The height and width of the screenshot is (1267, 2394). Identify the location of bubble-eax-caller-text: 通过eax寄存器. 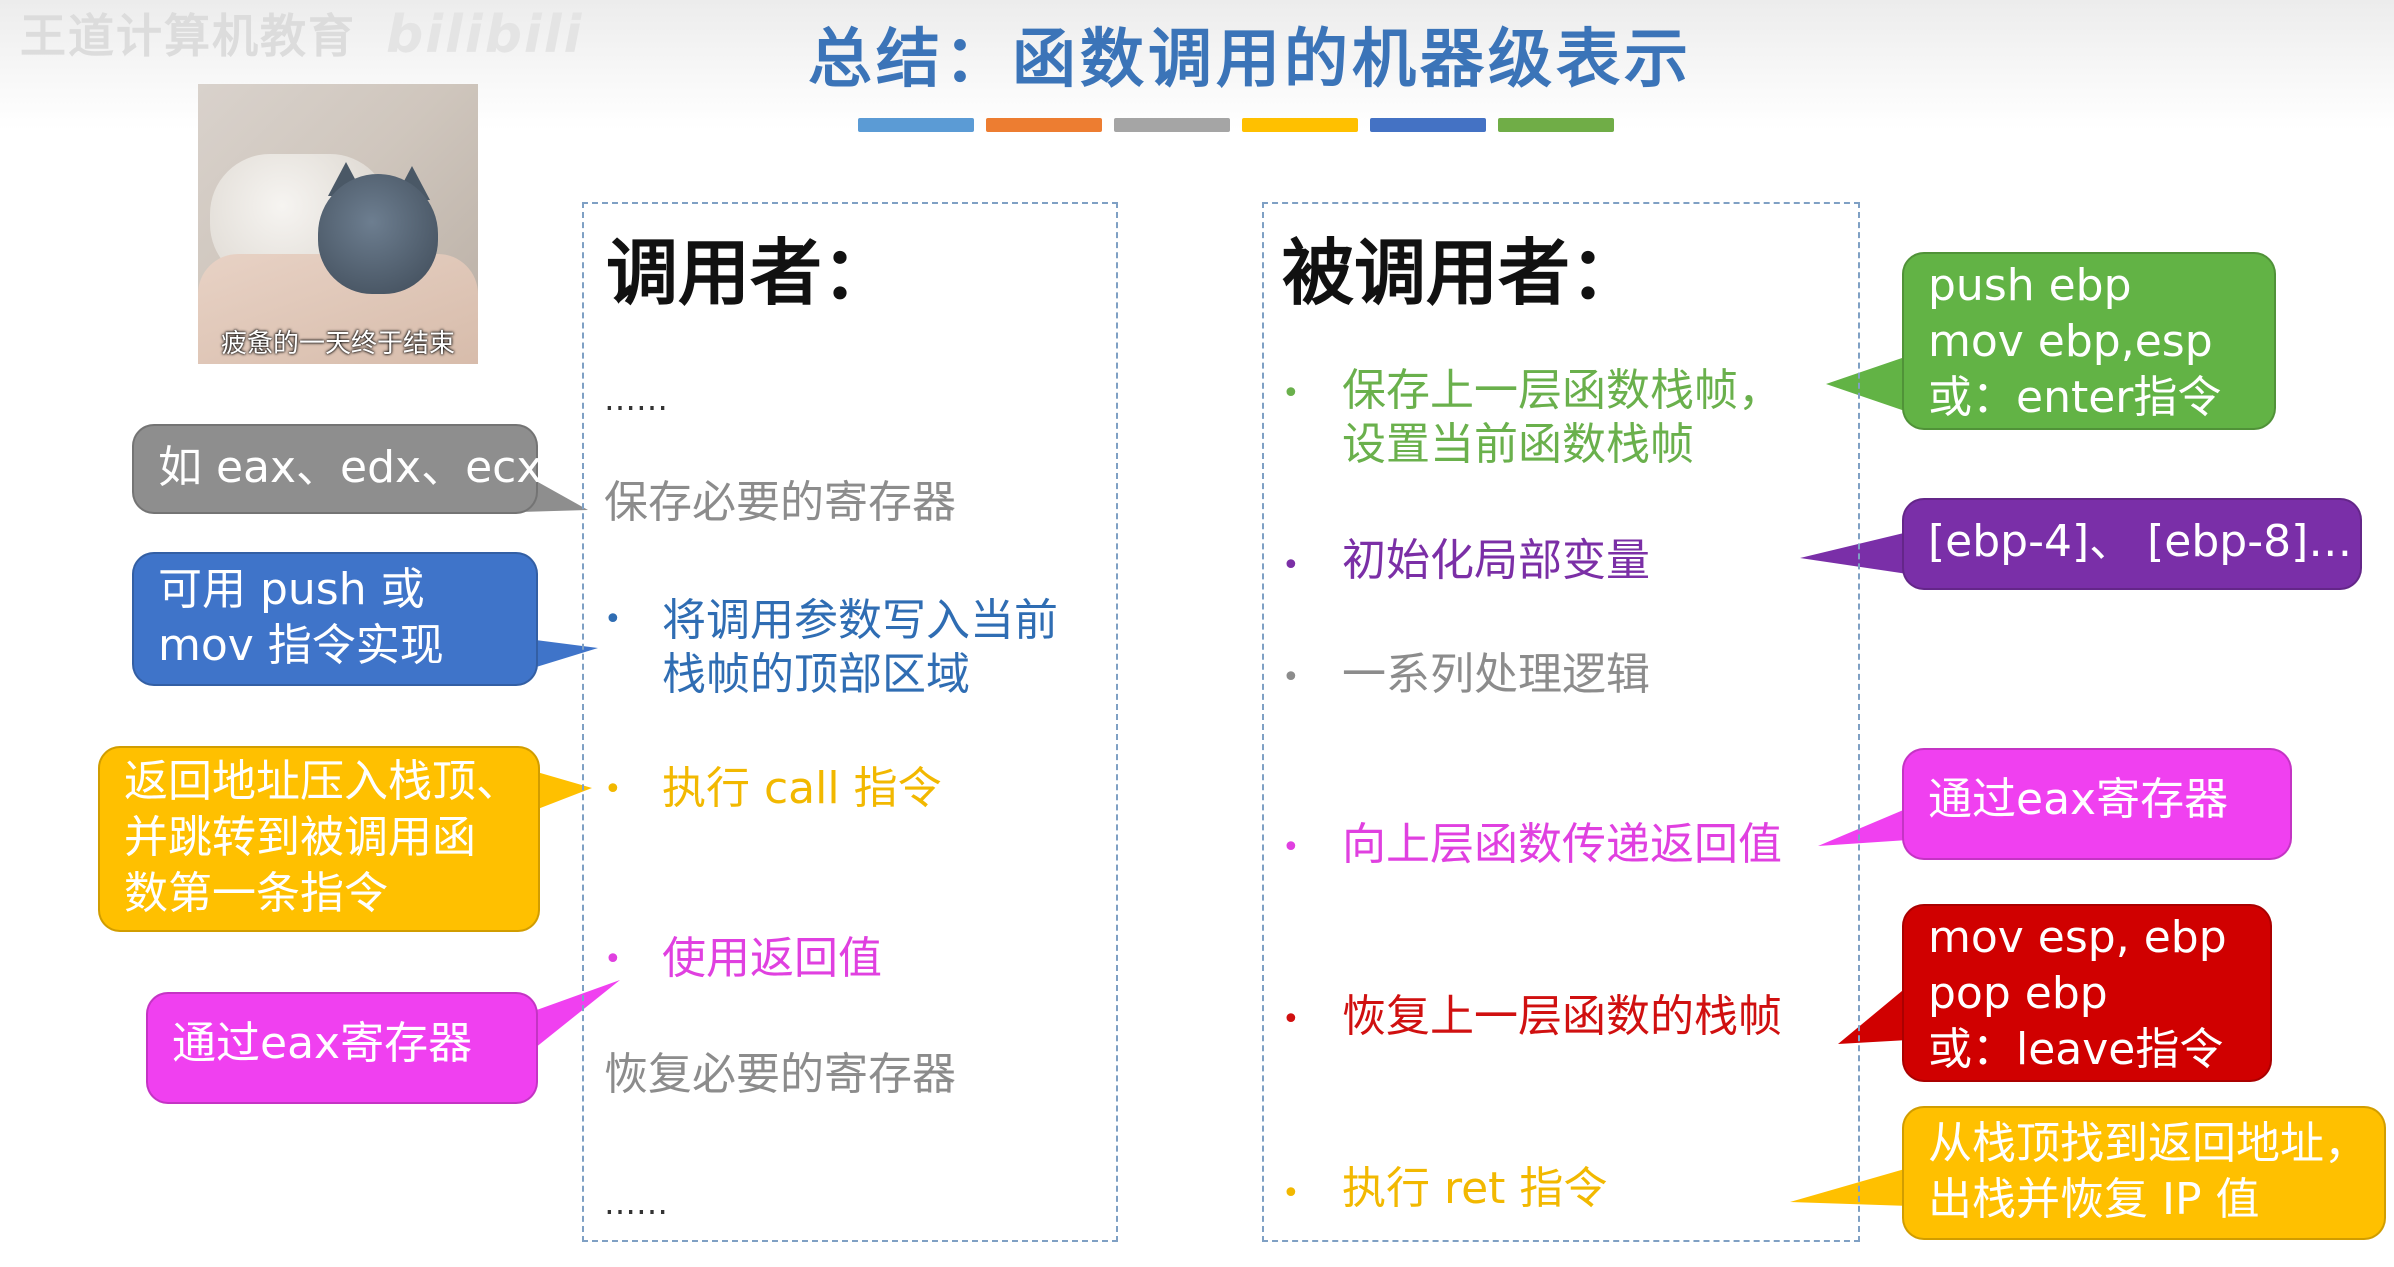
(322, 1043).